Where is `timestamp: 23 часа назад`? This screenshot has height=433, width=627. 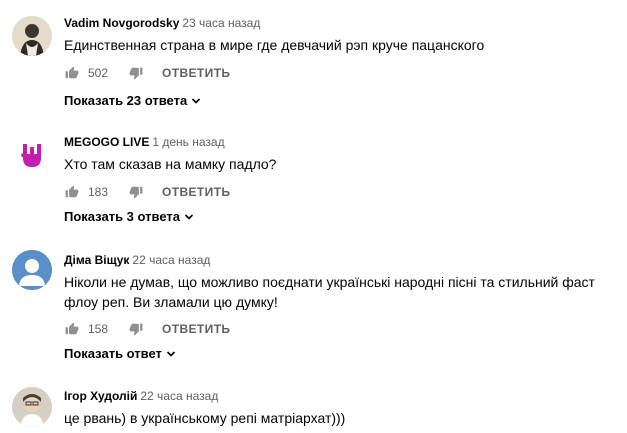 timestamp: 23 часа назад is located at coordinates (221, 23).